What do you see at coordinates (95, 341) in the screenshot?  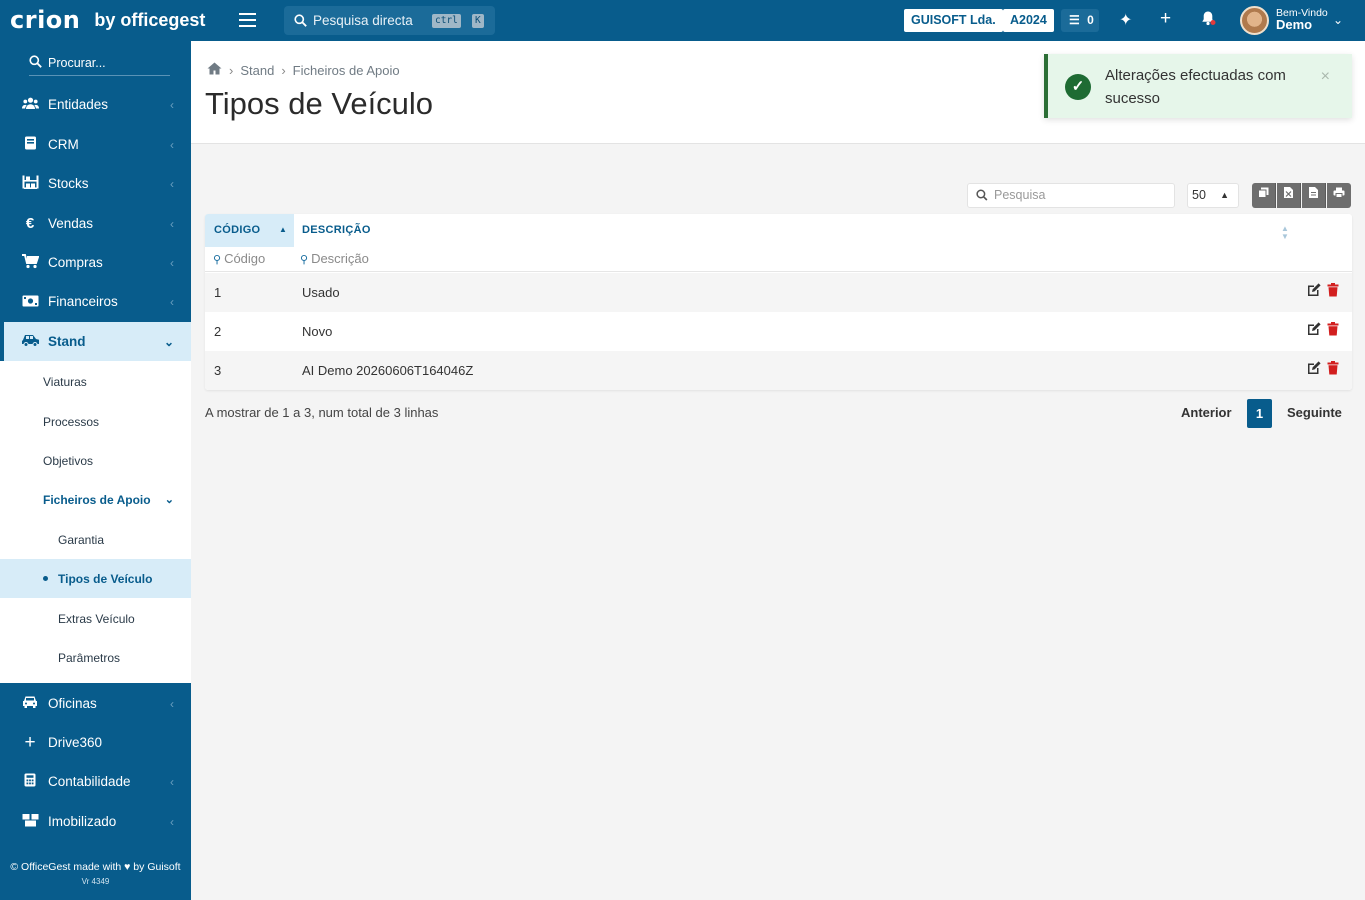 I see `sidebar-item-stand: Stand ⌄` at bounding box center [95, 341].